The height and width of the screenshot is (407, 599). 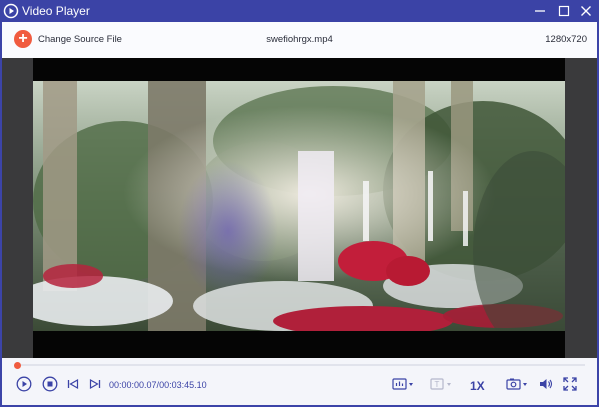 What do you see at coordinates (566, 39) in the screenshot?
I see `resolution-label: 1280x720` at bounding box center [566, 39].